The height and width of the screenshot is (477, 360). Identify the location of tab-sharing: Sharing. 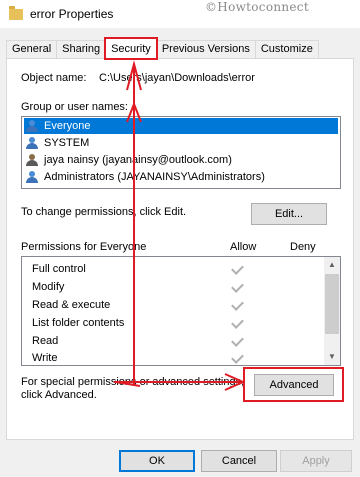
(81, 49).